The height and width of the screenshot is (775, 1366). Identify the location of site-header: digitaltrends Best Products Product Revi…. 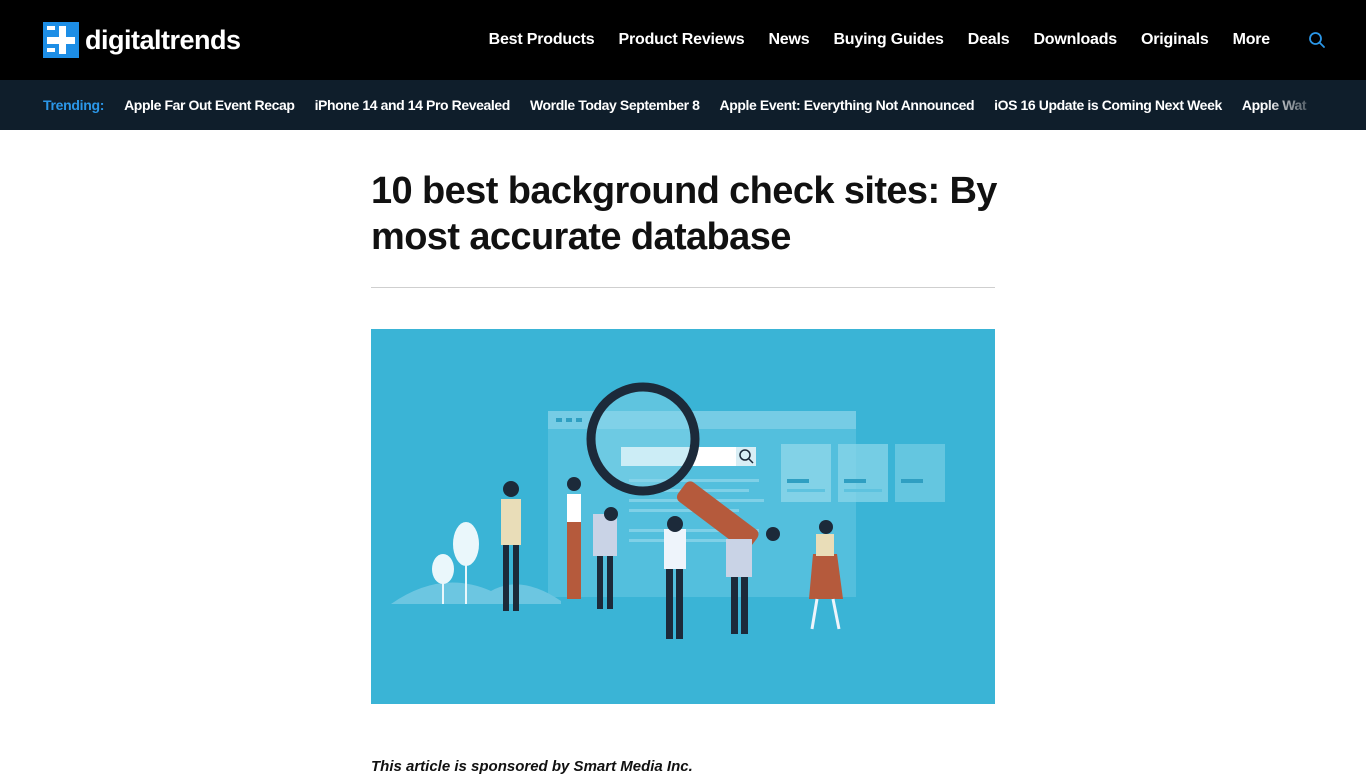
(683, 40).